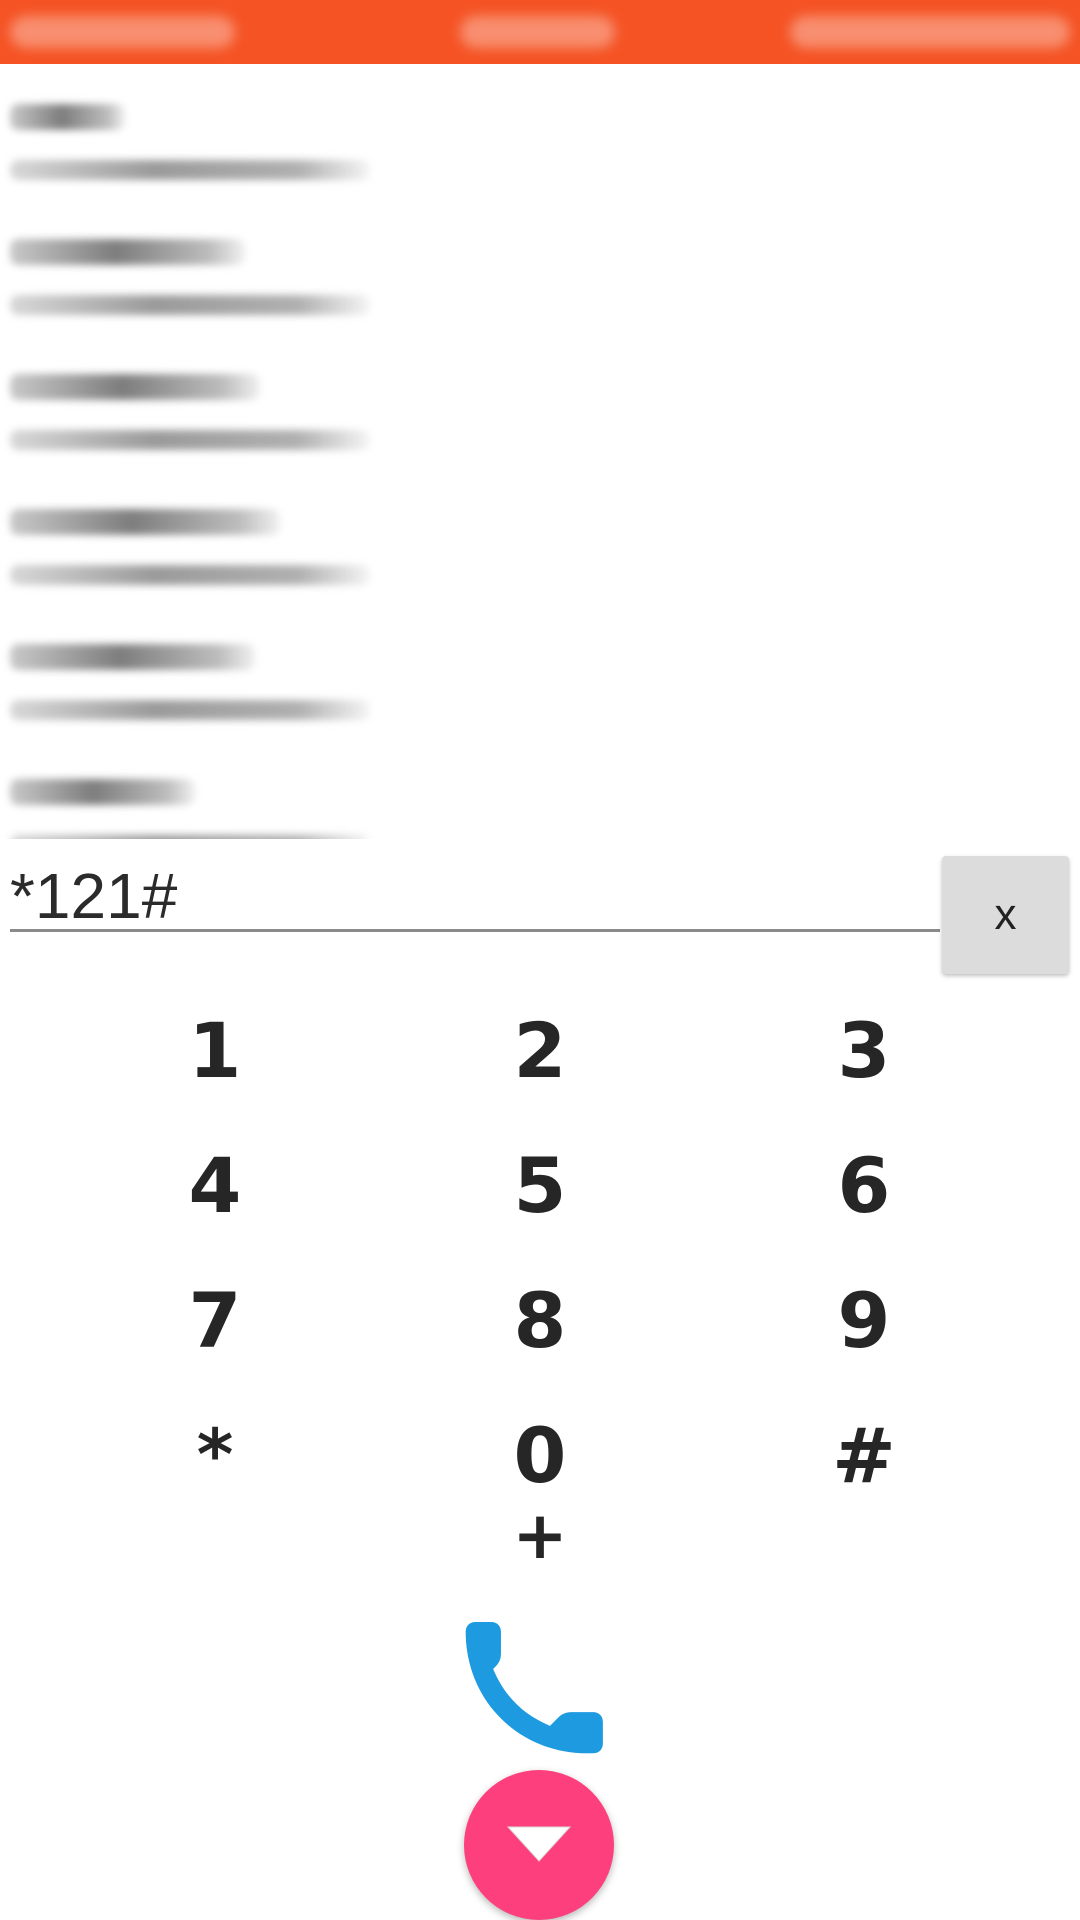  What do you see at coordinates (534, 1687) in the screenshot?
I see `phone-icon` at bounding box center [534, 1687].